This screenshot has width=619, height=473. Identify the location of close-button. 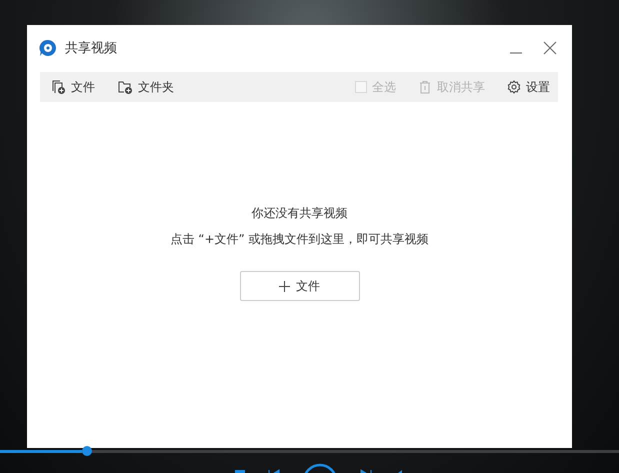
(550, 48).